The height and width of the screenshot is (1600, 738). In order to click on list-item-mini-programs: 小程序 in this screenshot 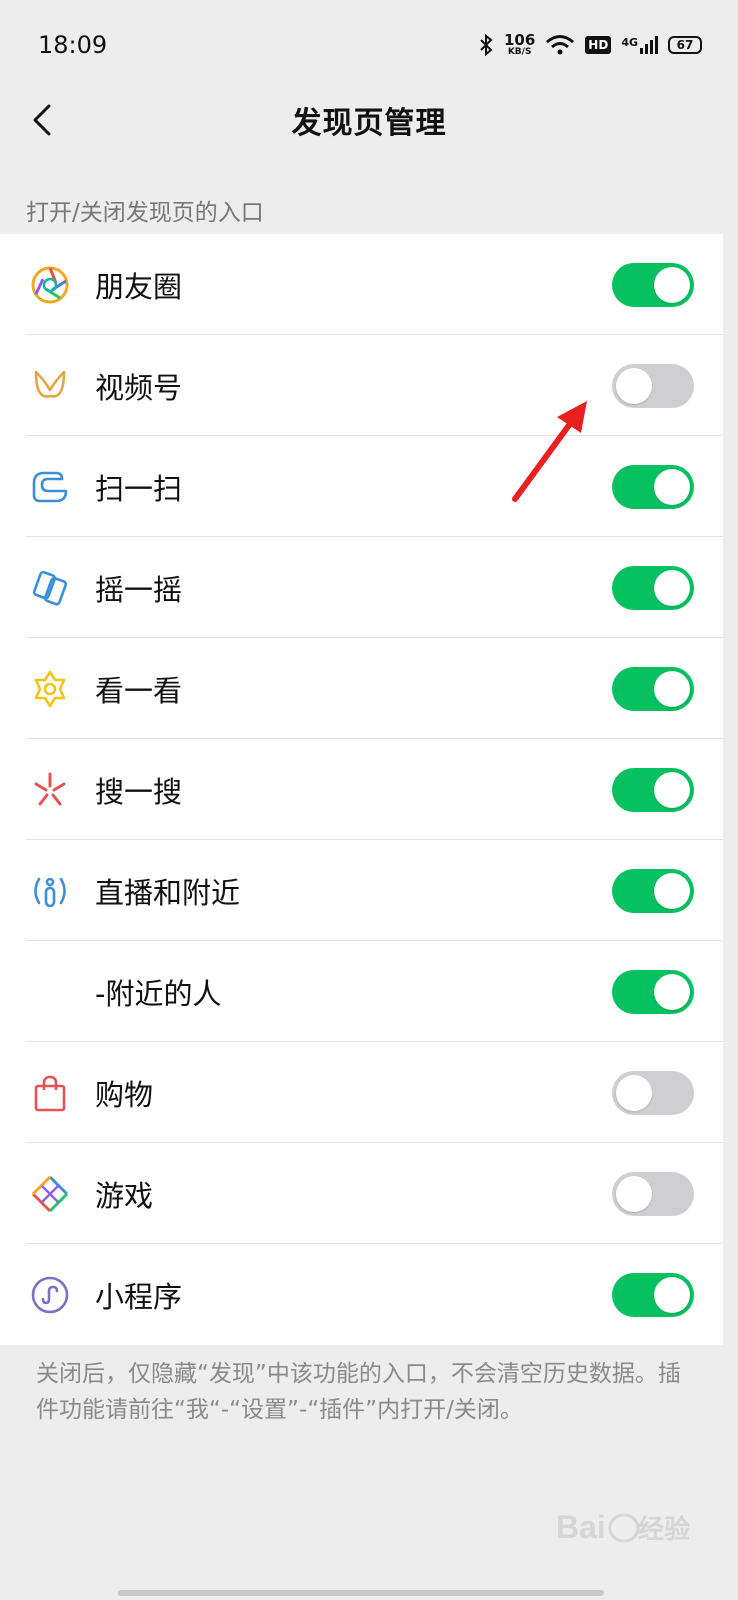, I will do `click(361, 1294)`.